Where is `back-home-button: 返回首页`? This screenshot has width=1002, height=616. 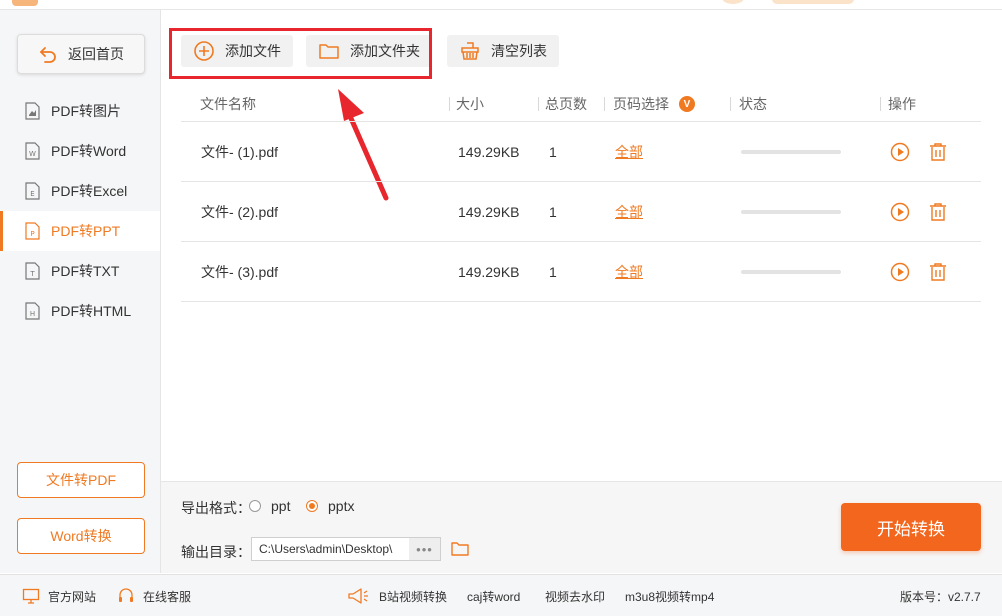 back-home-button: 返回首页 is located at coordinates (81, 54).